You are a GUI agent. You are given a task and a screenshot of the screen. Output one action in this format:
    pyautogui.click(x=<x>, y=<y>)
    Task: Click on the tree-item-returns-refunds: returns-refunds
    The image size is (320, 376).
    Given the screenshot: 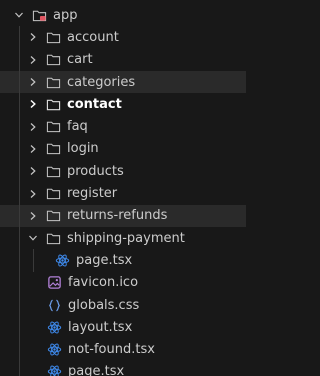 What is the action you would take?
    pyautogui.click(x=123, y=215)
    